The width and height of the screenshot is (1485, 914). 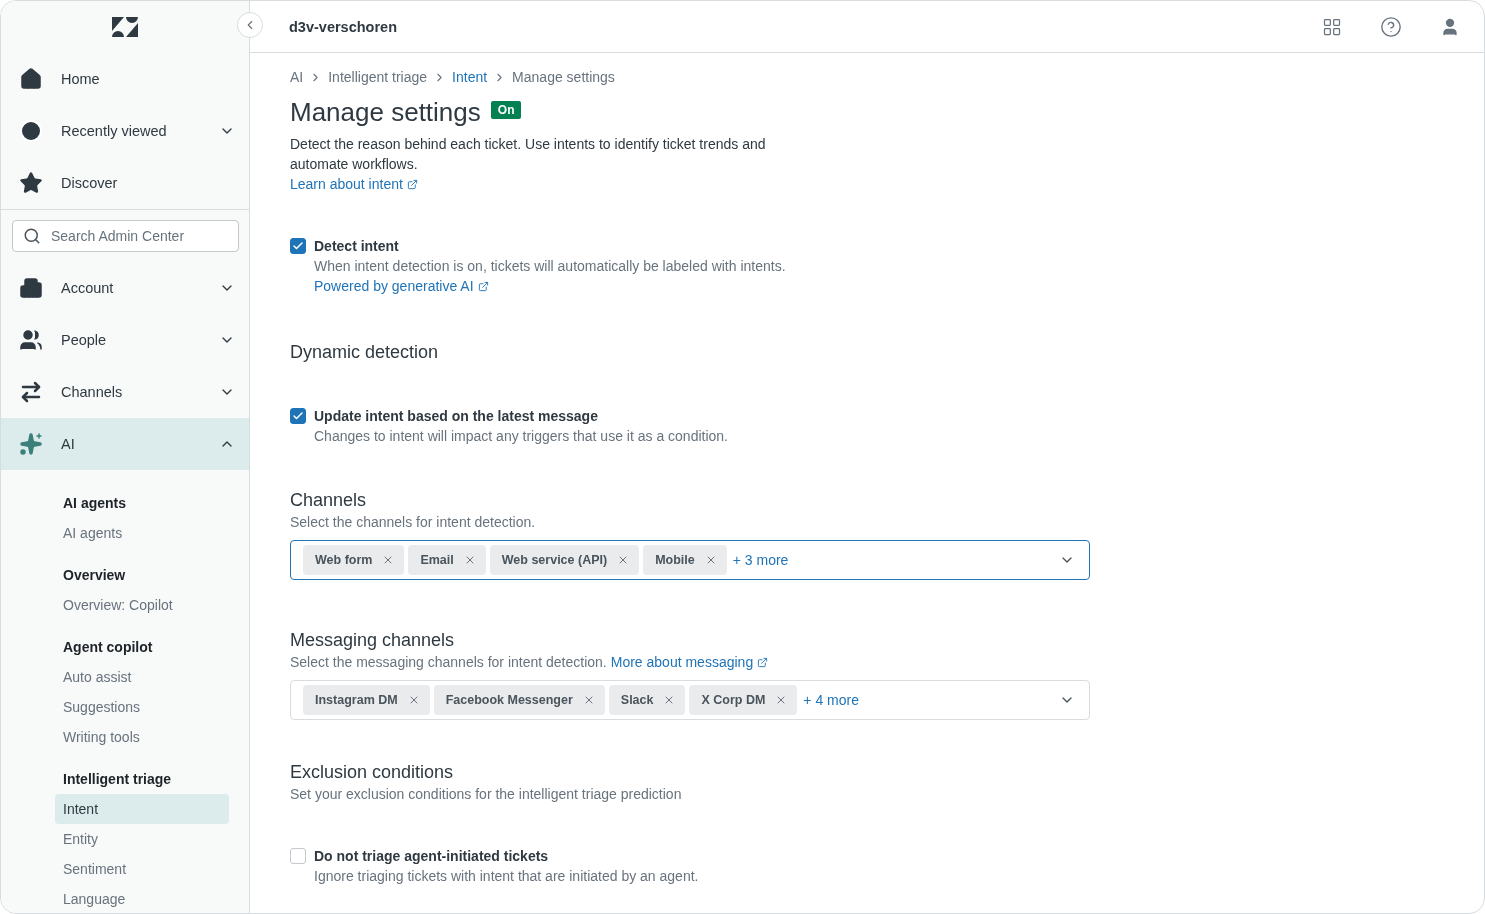 I want to click on channel-tag: Email, so click(x=447, y=560).